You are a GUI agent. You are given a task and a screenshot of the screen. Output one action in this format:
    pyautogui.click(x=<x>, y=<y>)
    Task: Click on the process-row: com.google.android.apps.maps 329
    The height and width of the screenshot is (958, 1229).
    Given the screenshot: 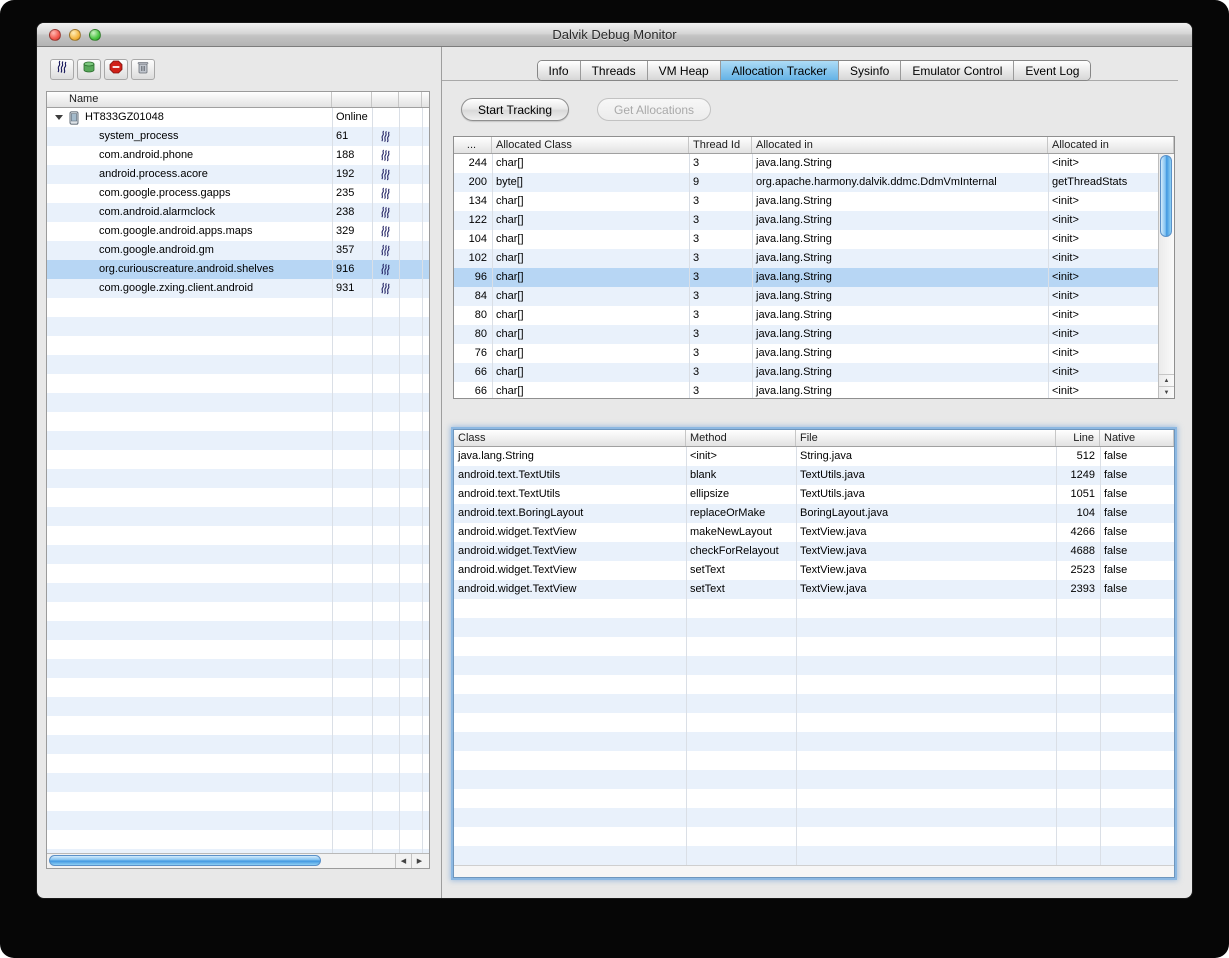 What is the action you would take?
    pyautogui.click(x=238, y=231)
    